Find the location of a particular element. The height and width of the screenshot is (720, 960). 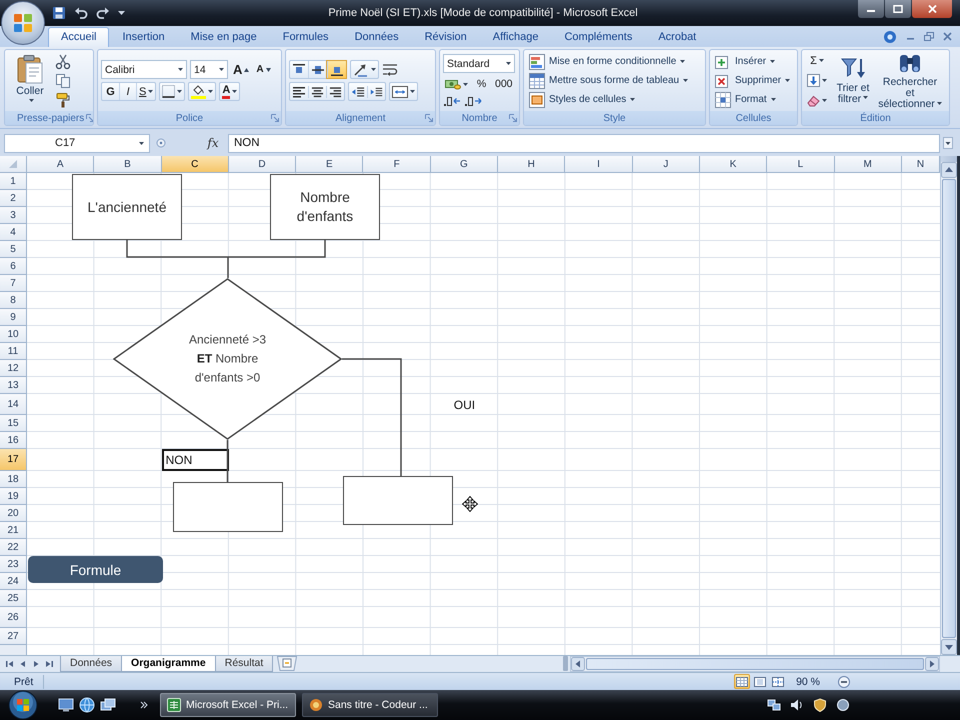

desktop-icon is located at coordinates (66, 705).